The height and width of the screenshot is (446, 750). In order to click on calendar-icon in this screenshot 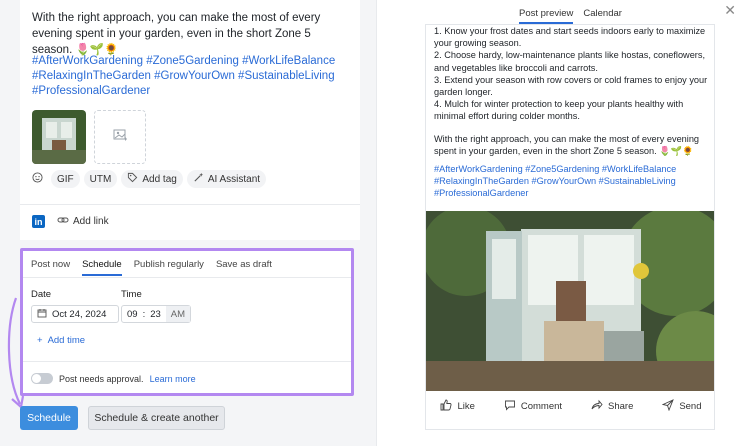, I will do `click(42, 314)`.